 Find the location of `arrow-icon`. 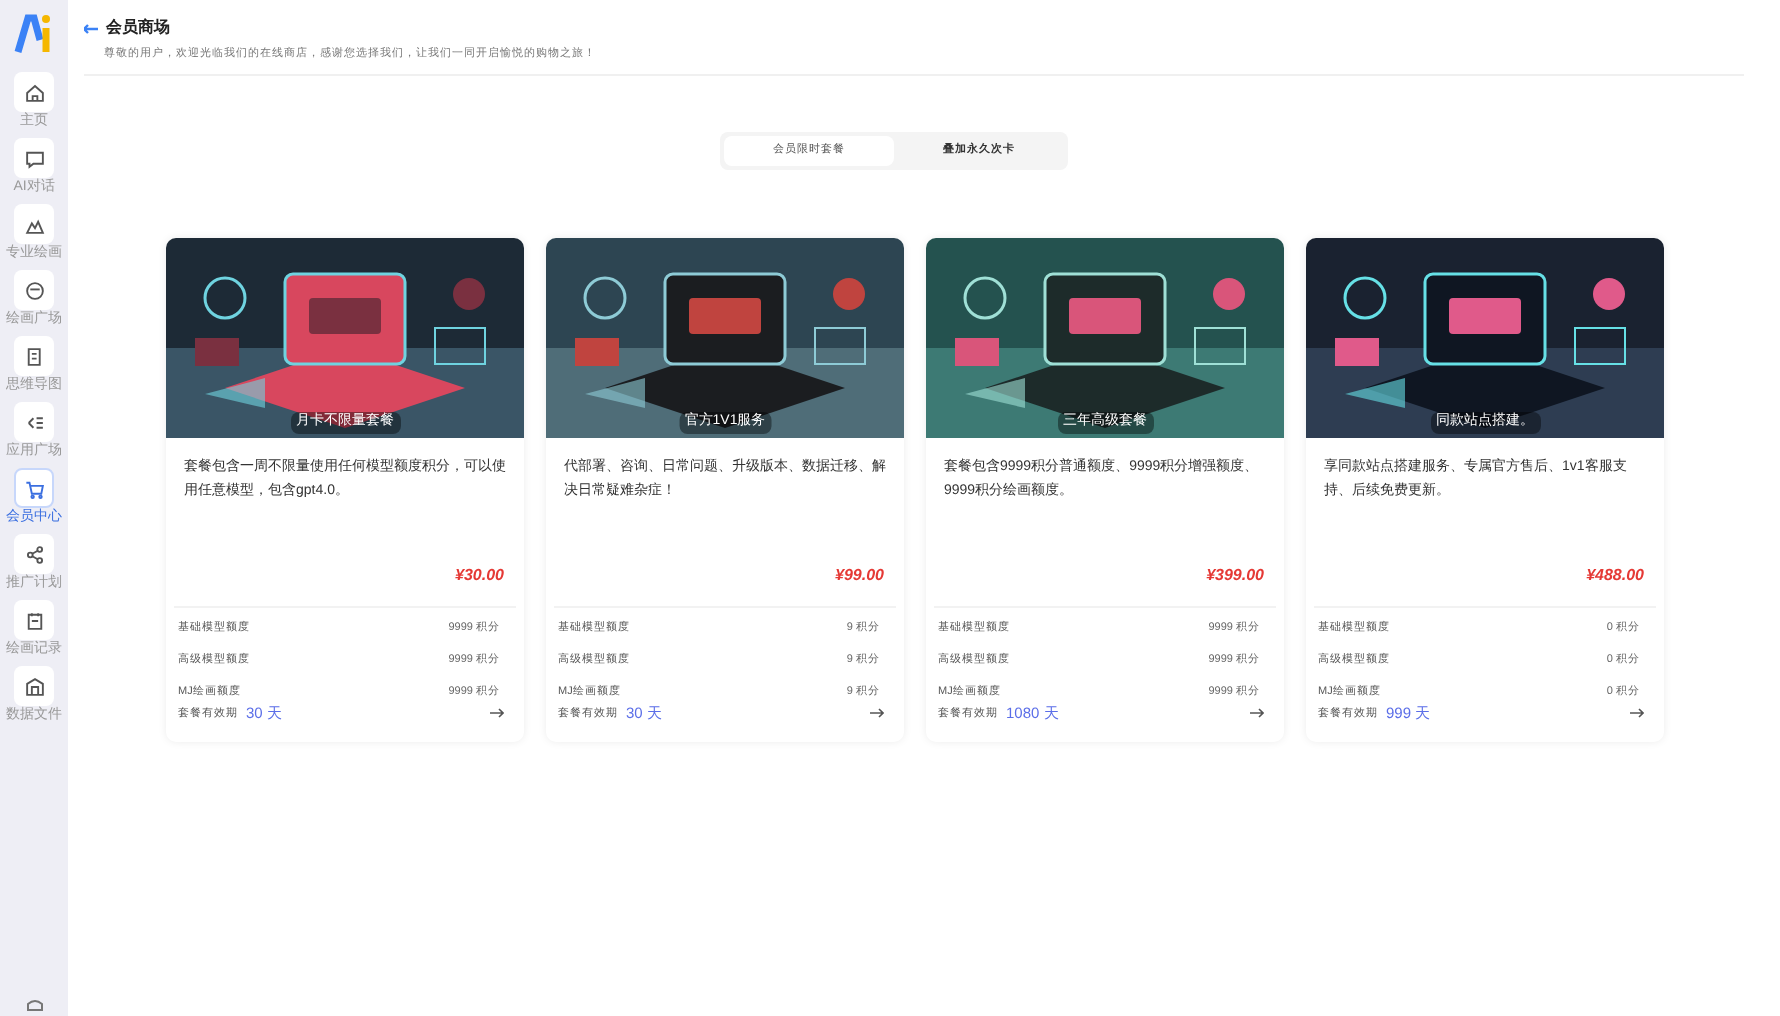

arrow-icon is located at coordinates (91, 28).